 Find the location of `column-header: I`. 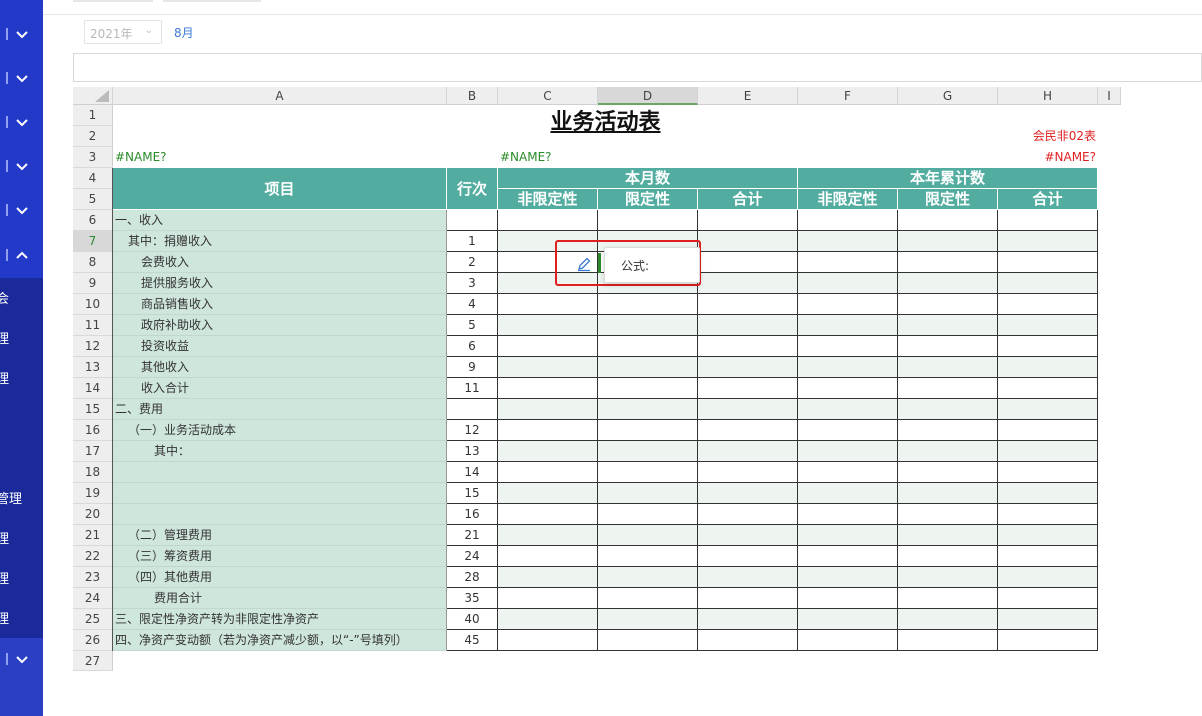

column-header: I is located at coordinates (1109, 96).